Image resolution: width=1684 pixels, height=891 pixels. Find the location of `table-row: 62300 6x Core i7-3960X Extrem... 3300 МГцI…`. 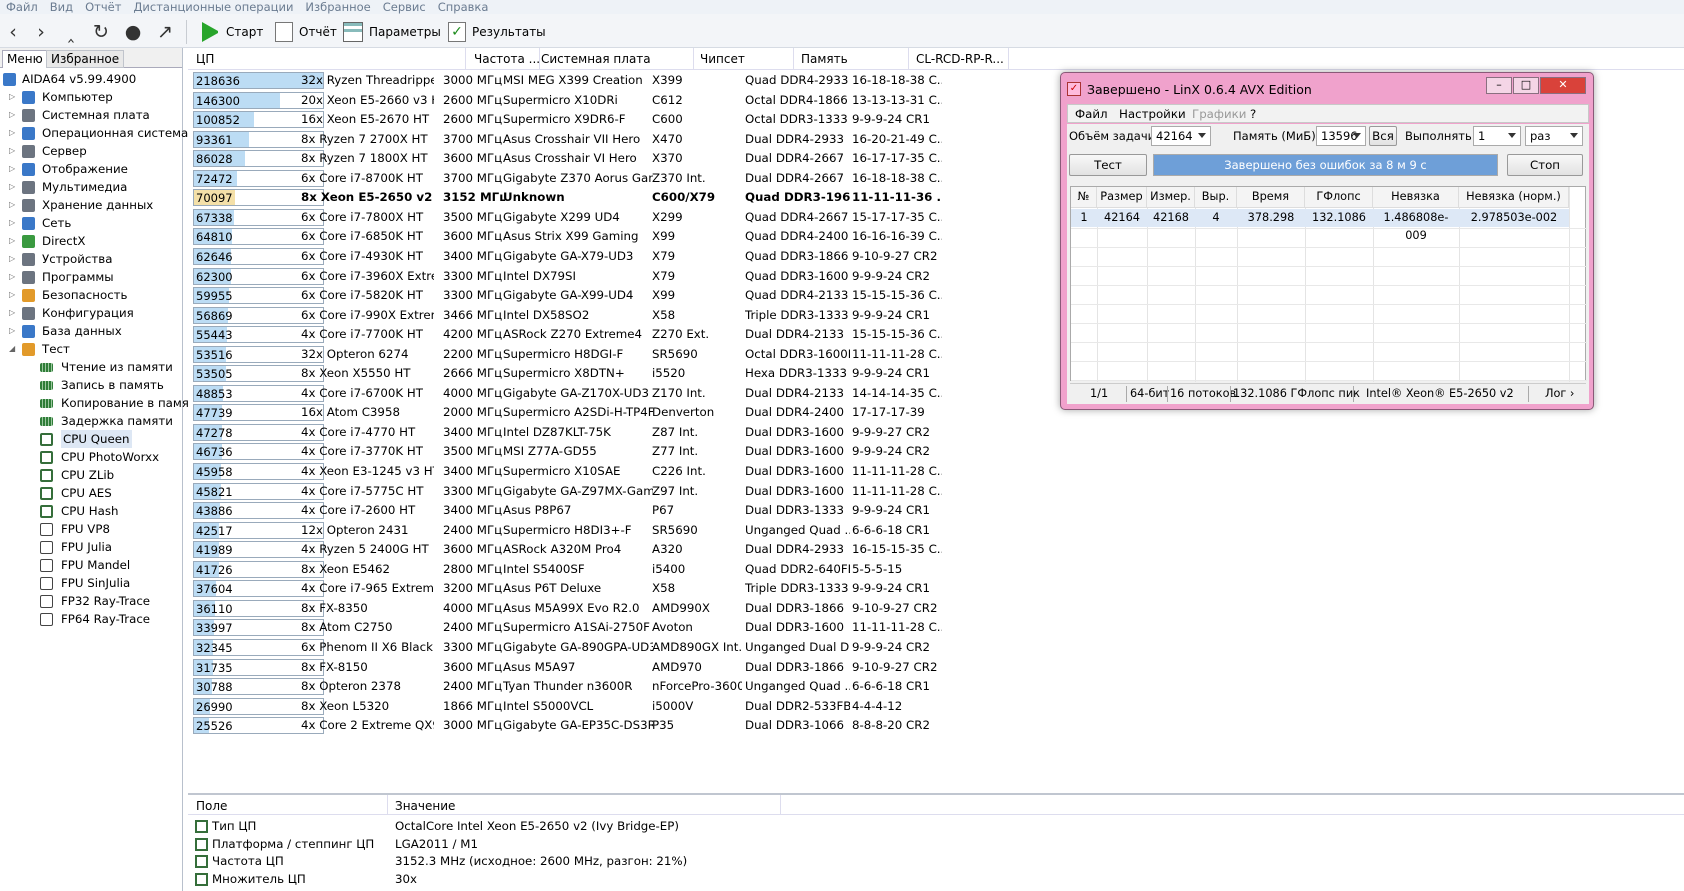

table-row: 62300 6x Core i7-3960X Extrem... 3300 МГцI… is located at coordinates (603, 276).